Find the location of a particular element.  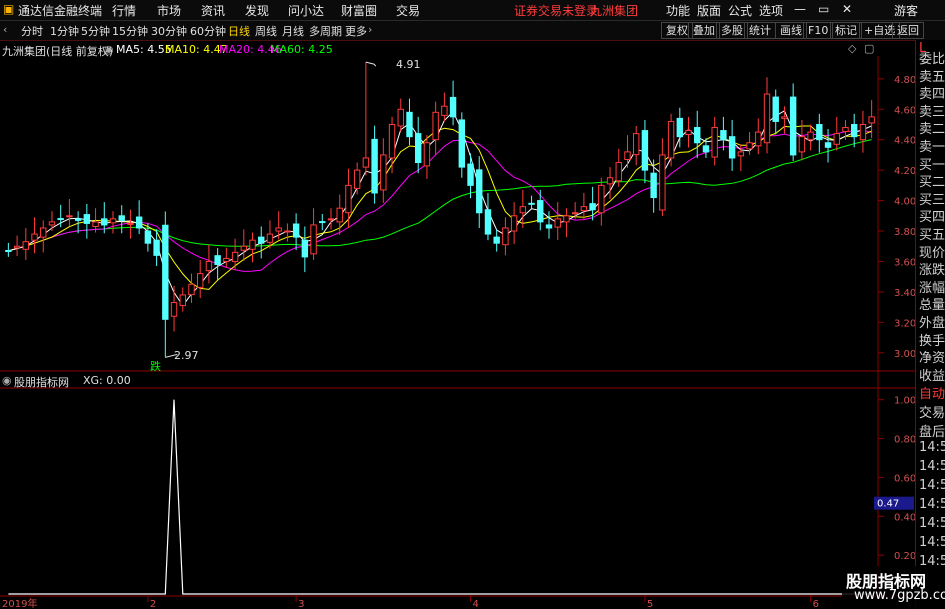

quote-field-label: 买一 is located at coordinates (932, 165).